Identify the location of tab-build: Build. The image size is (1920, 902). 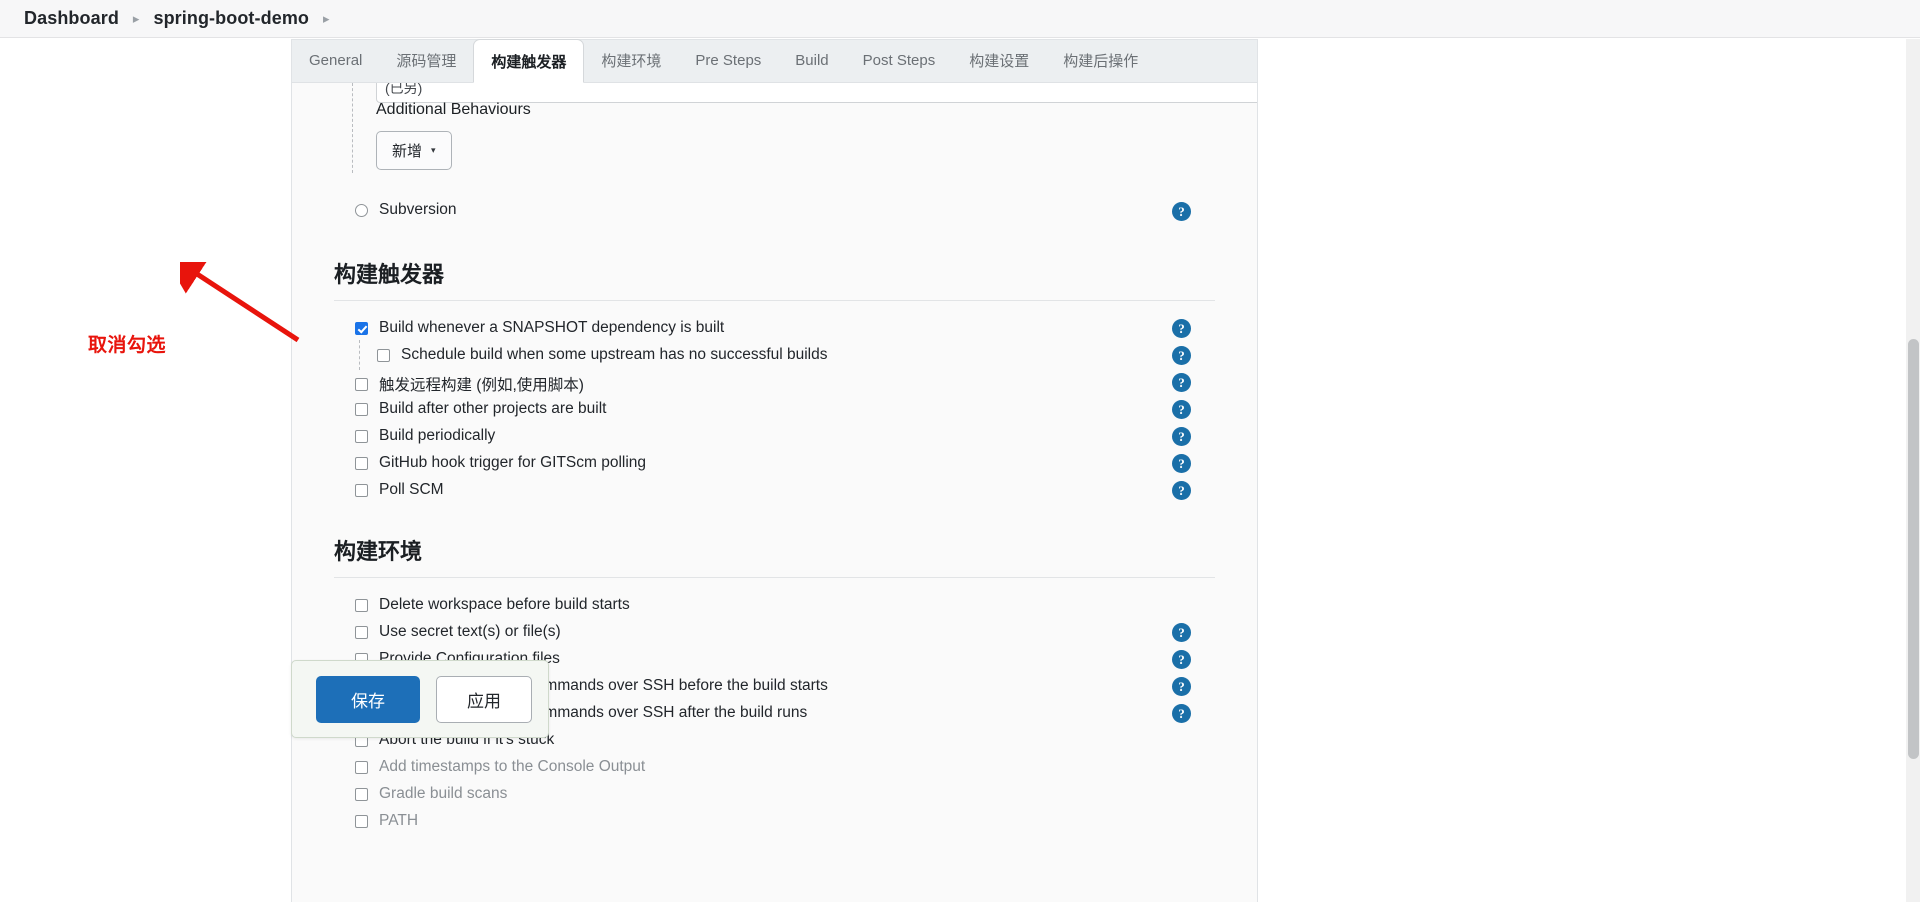
(811, 60).